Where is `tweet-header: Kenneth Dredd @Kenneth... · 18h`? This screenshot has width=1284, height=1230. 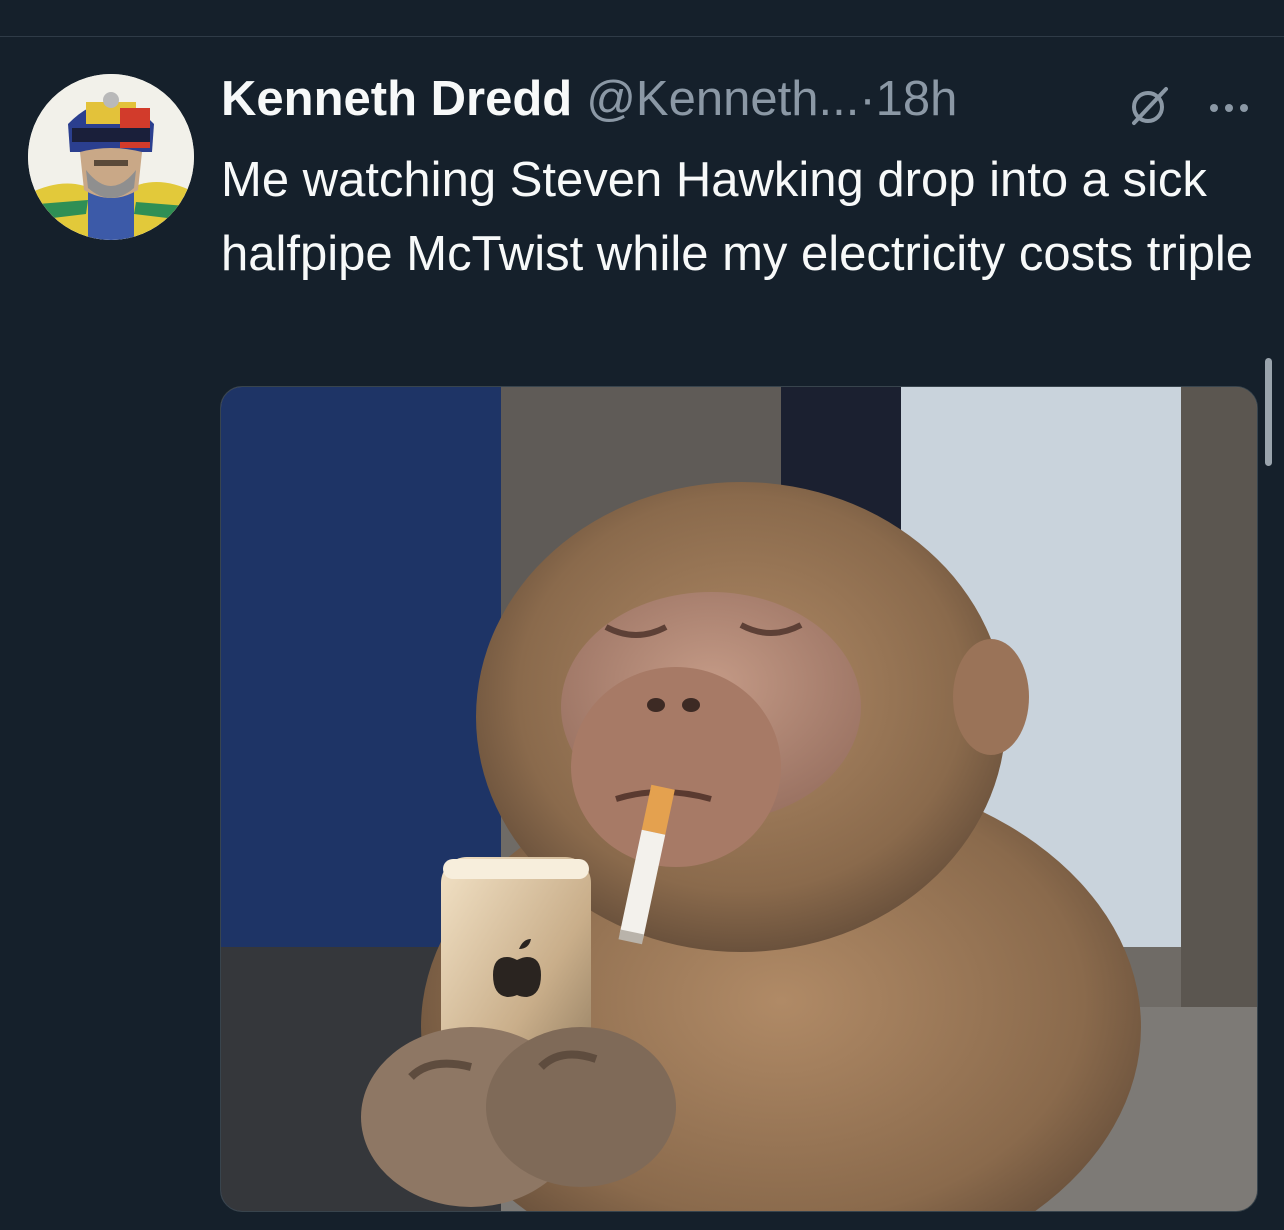
tweet-header: Kenneth Dredd @Kenneth... · 18h is located at coordinates (589, 99).